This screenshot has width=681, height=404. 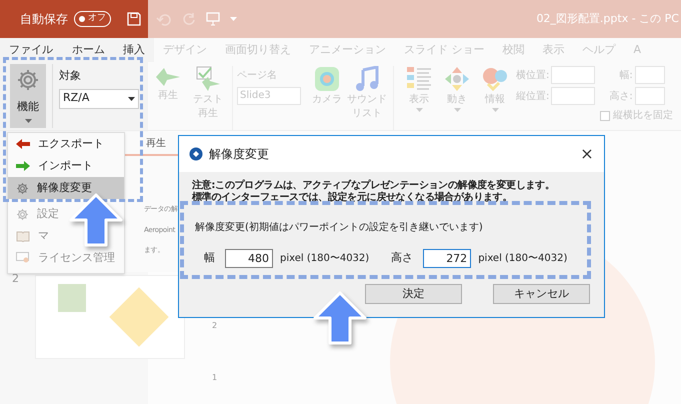 I want to click on camera-icon, so click(x=327, y=79).